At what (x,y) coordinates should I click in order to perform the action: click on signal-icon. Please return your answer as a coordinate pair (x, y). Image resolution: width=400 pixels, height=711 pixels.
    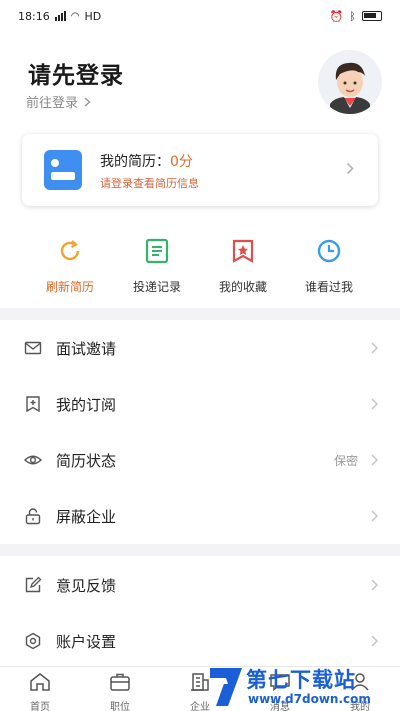
    Looking at the image, I should click on (60, 16).